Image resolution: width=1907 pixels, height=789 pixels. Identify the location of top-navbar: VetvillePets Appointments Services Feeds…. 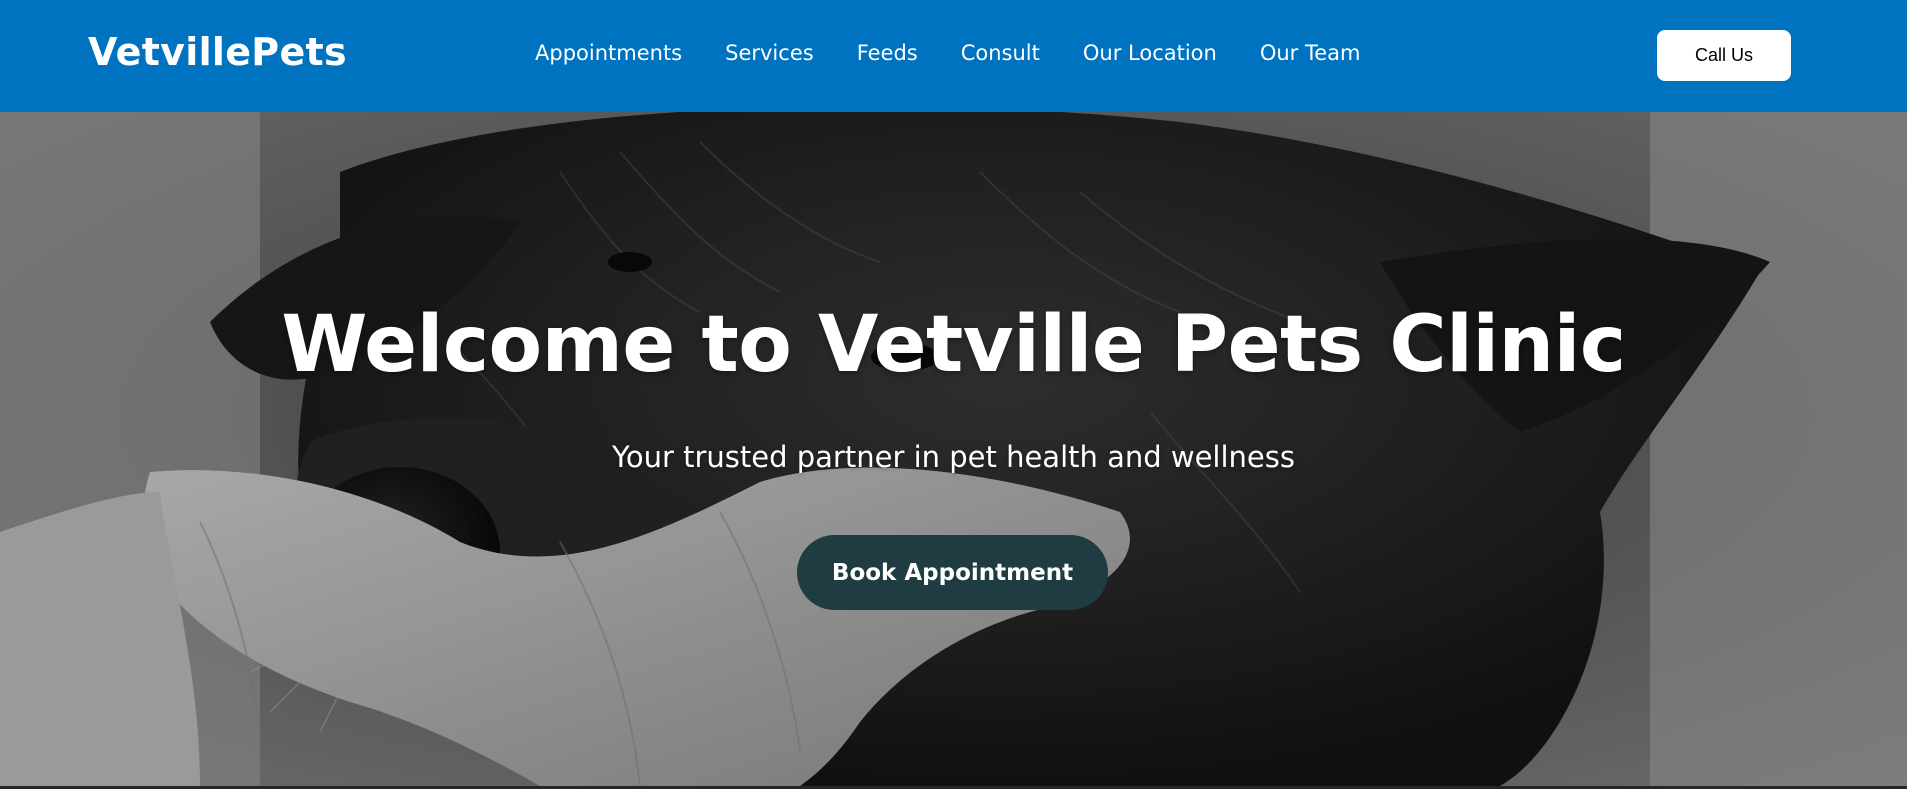
(953, 56).